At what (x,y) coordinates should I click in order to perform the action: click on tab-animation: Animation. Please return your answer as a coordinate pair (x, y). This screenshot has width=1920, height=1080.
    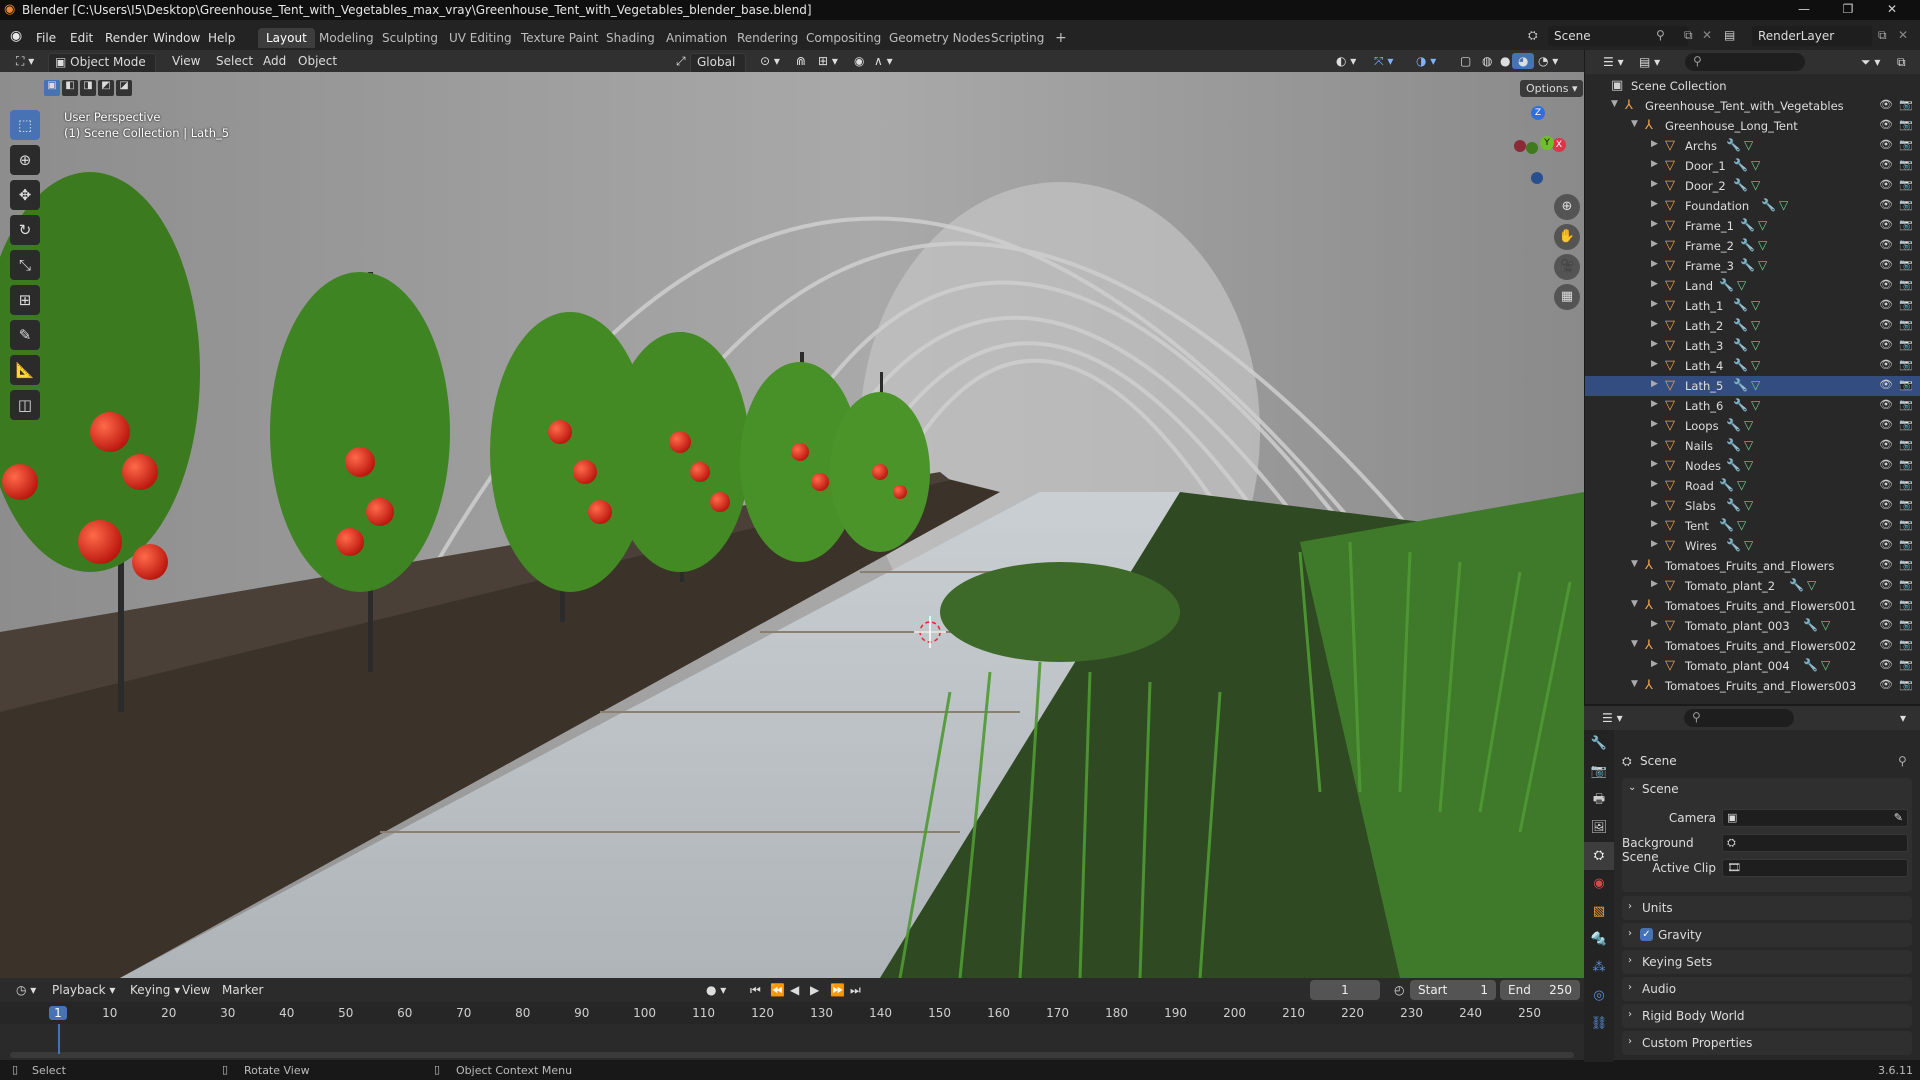
    Looking at the image, I should click on (696, 38).